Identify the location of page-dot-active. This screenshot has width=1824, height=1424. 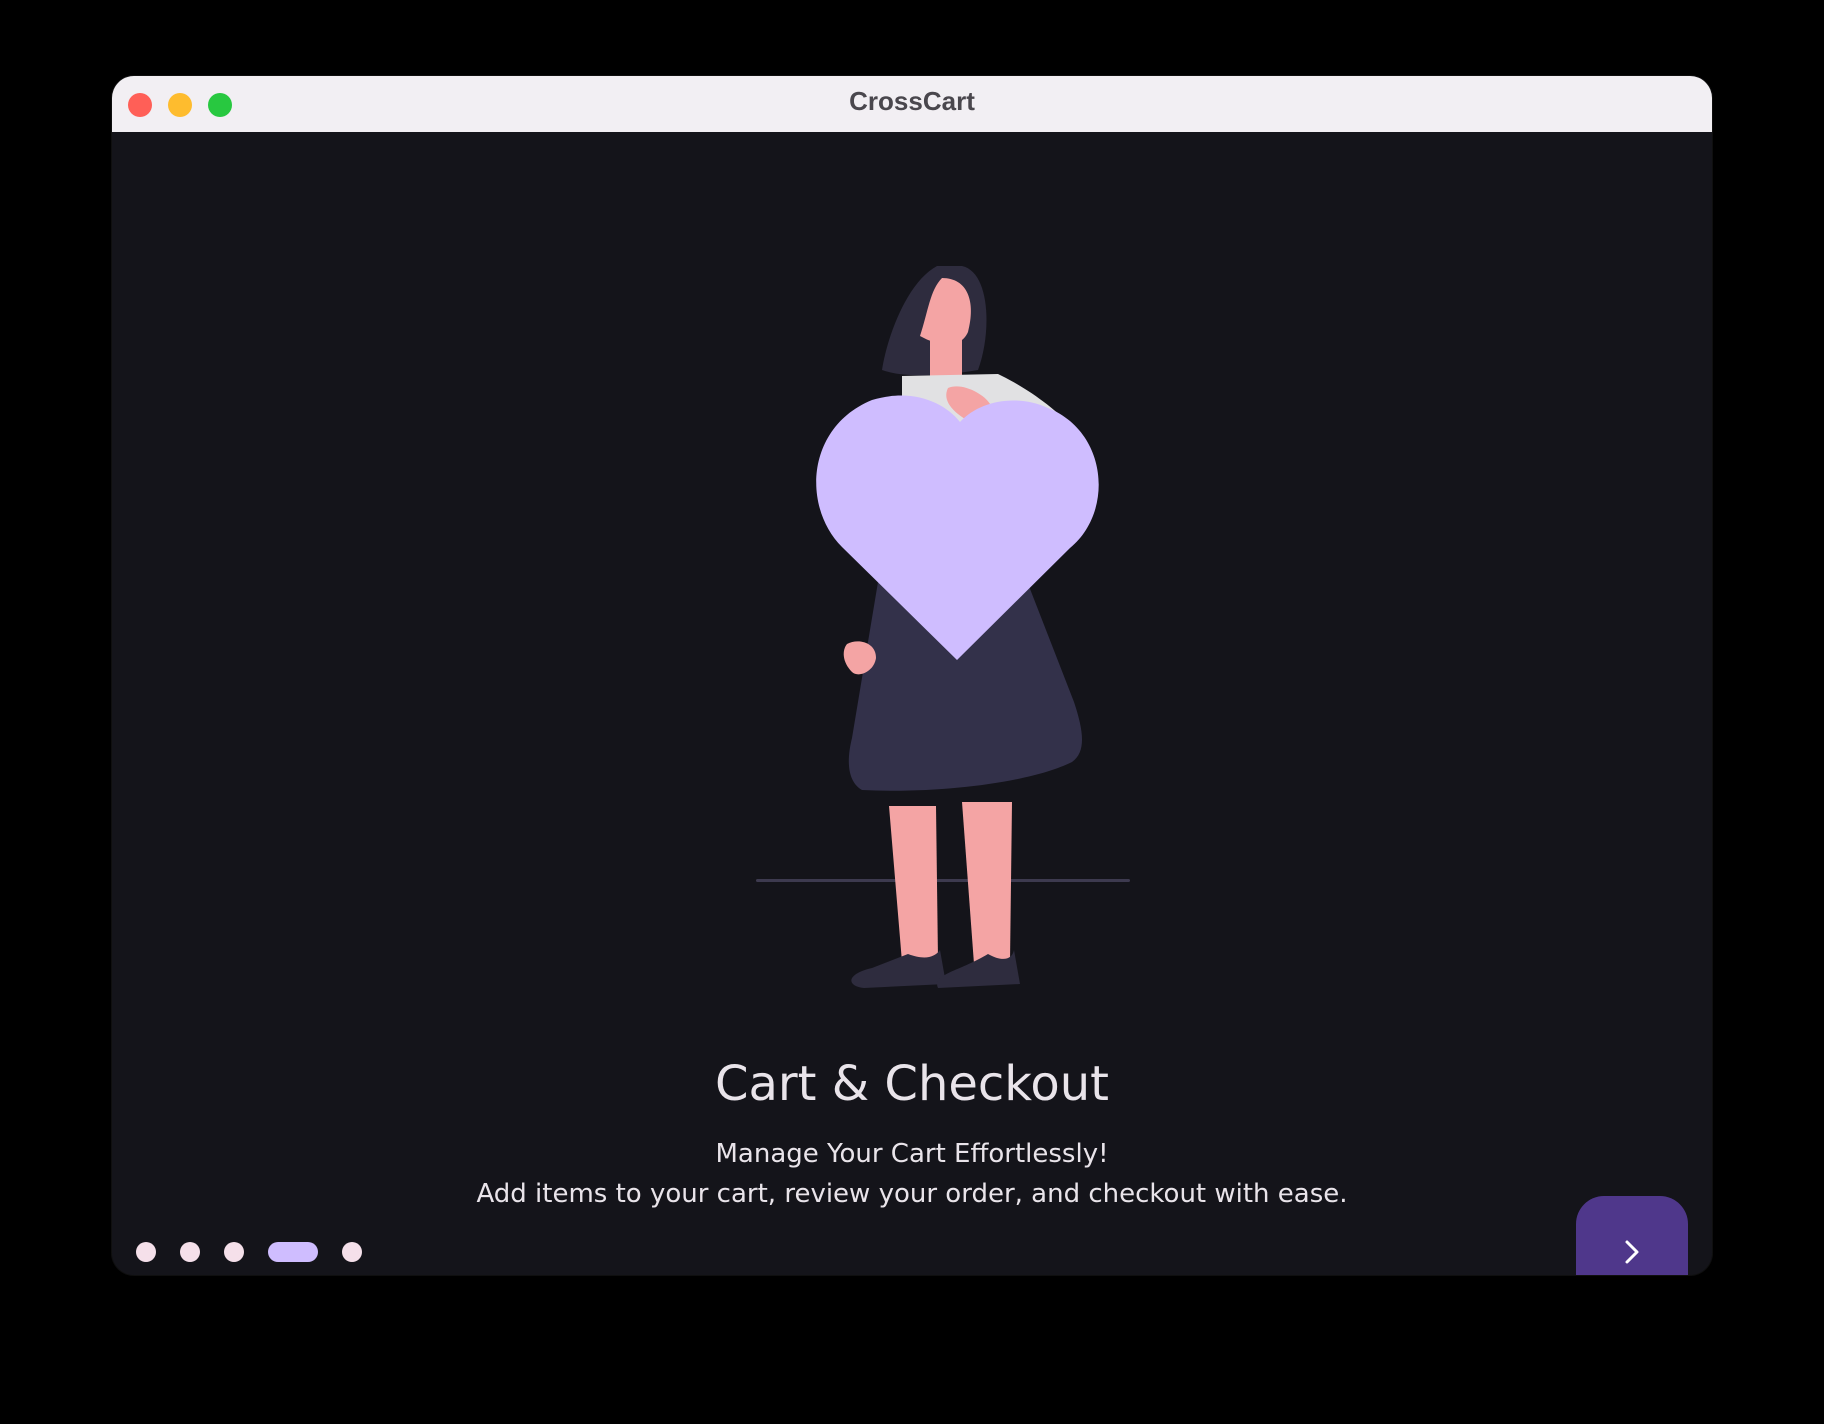
(293, 1252).